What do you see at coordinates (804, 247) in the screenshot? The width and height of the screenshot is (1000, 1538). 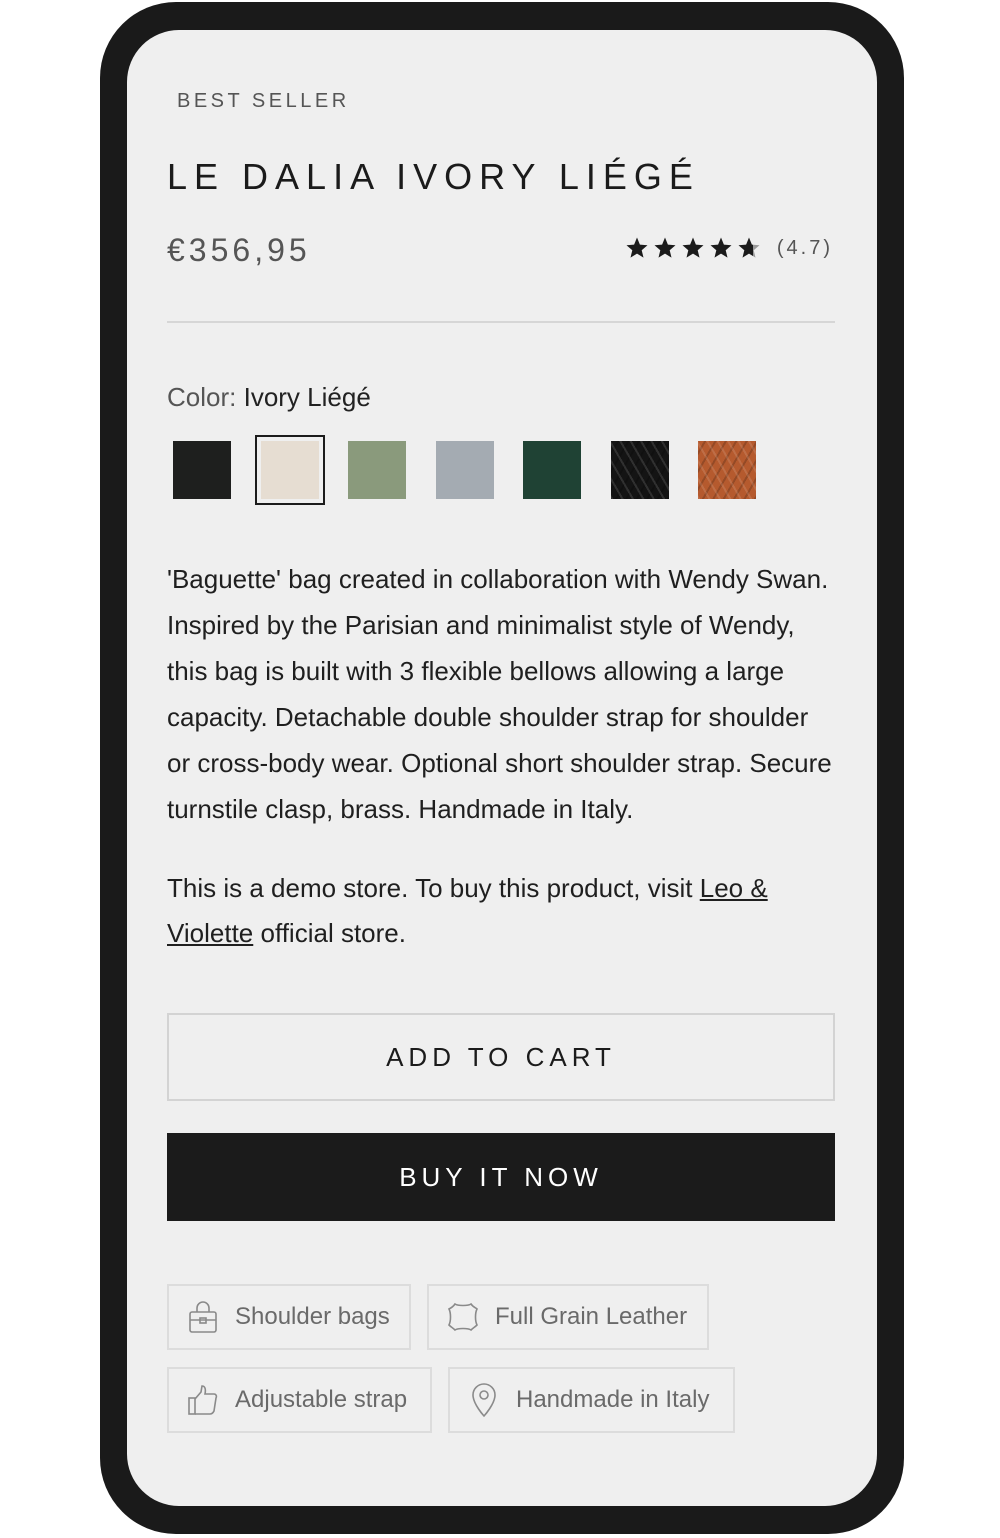 I see `rating-value: (4.7)` at bounding box center [804, 247].